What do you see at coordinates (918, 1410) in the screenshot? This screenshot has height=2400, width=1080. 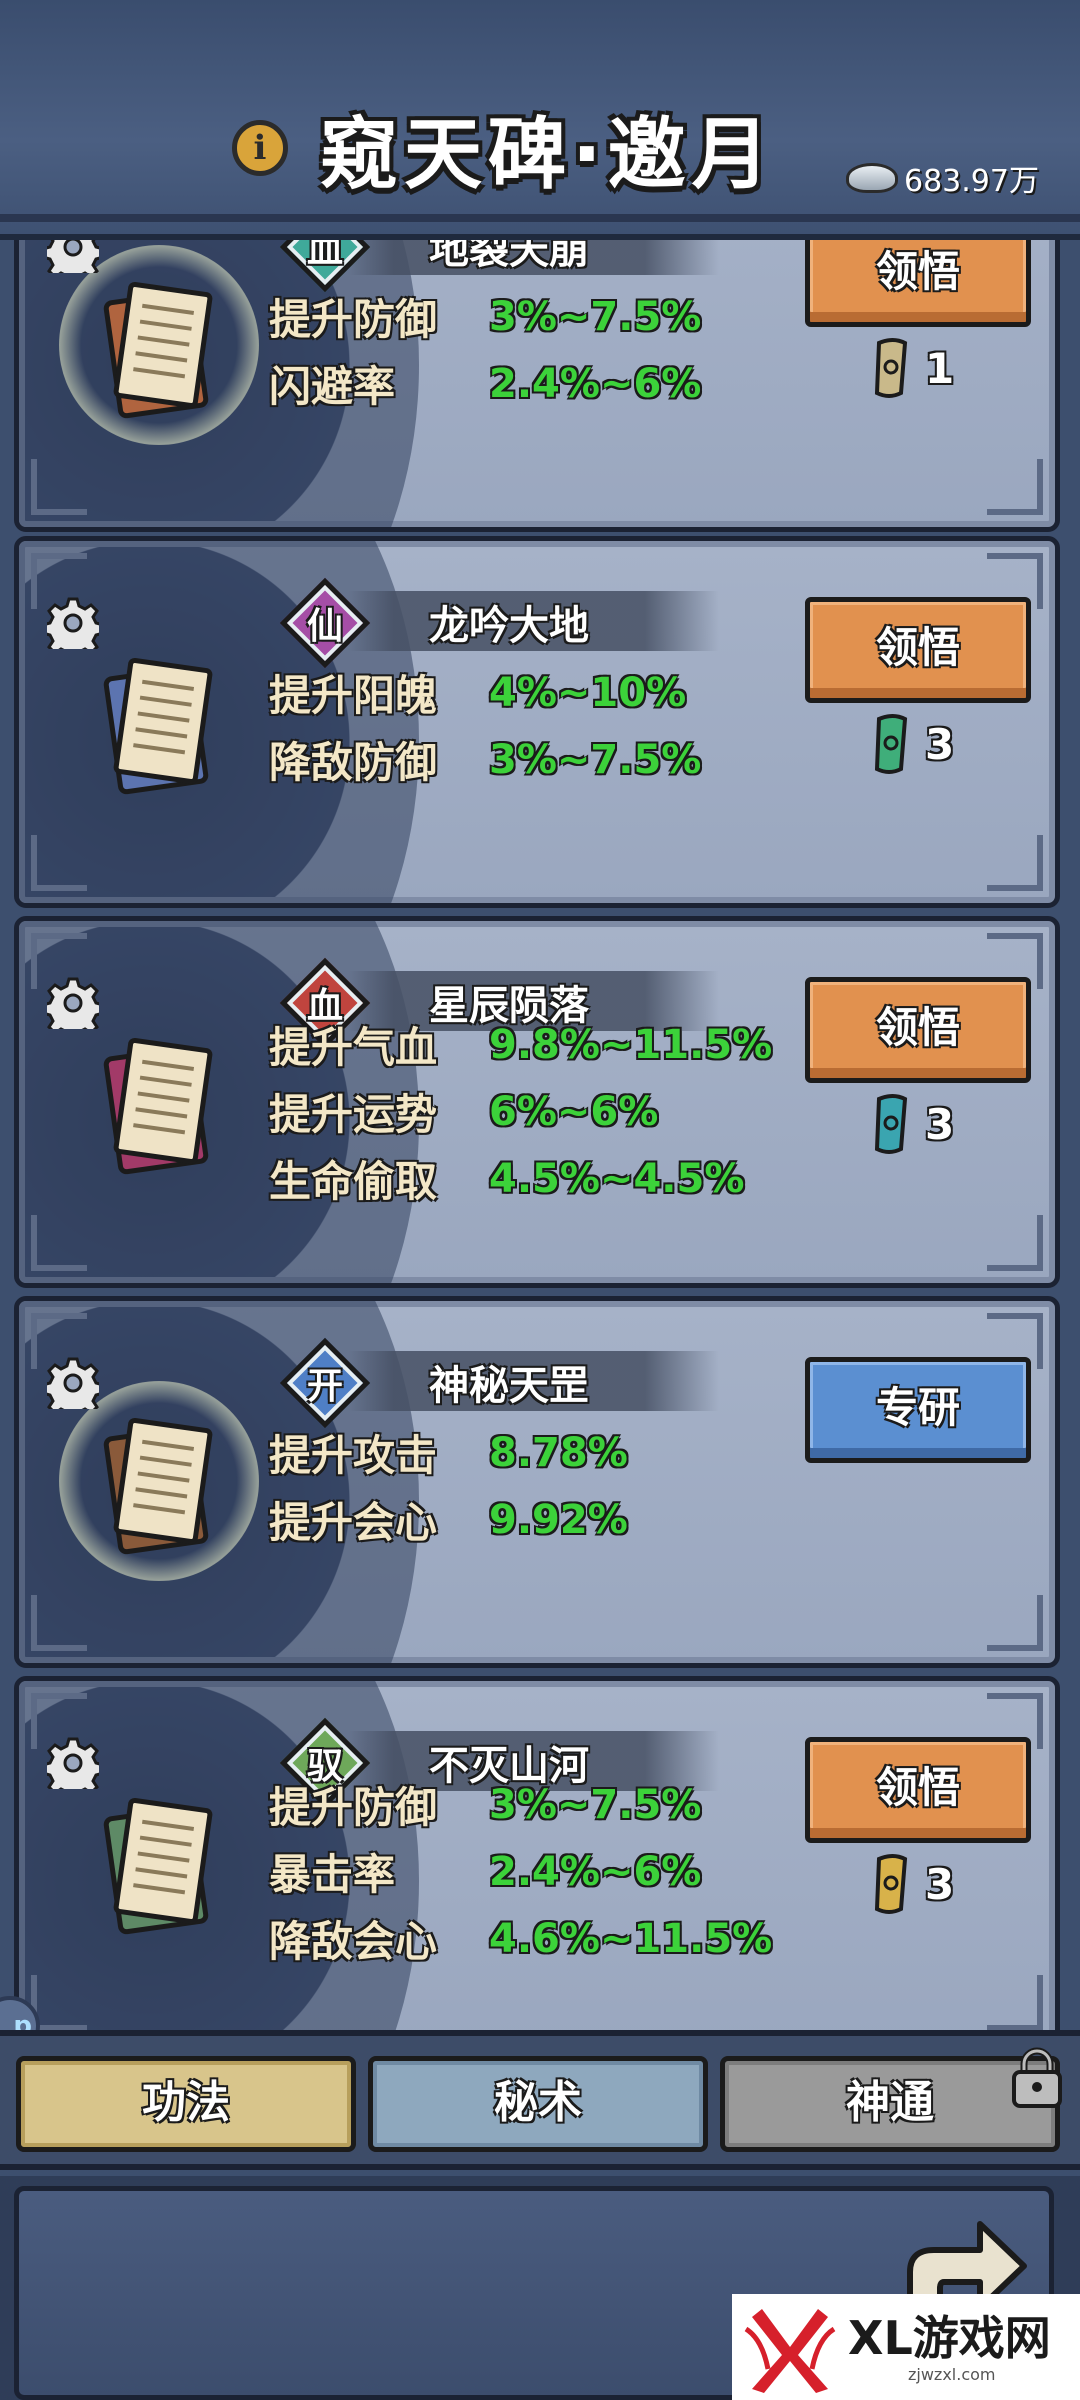 I see `research-button: 专研` at bounding box center [918, 1410].